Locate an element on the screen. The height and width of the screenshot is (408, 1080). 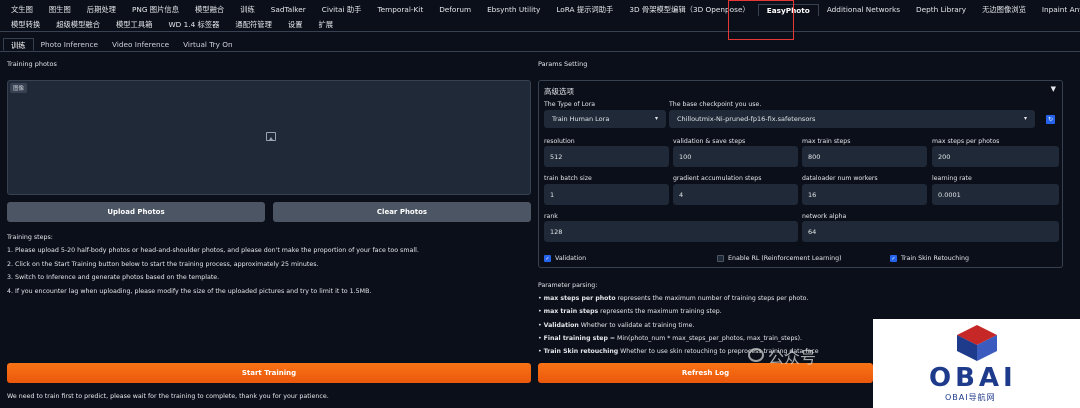
lora-type-select: Train Human Lora ▾ is located at coordinates (605, 119).